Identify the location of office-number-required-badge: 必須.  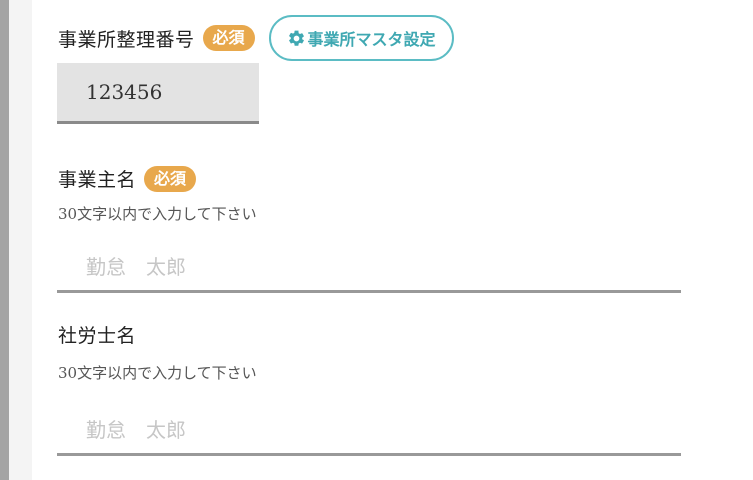
(228, 38).